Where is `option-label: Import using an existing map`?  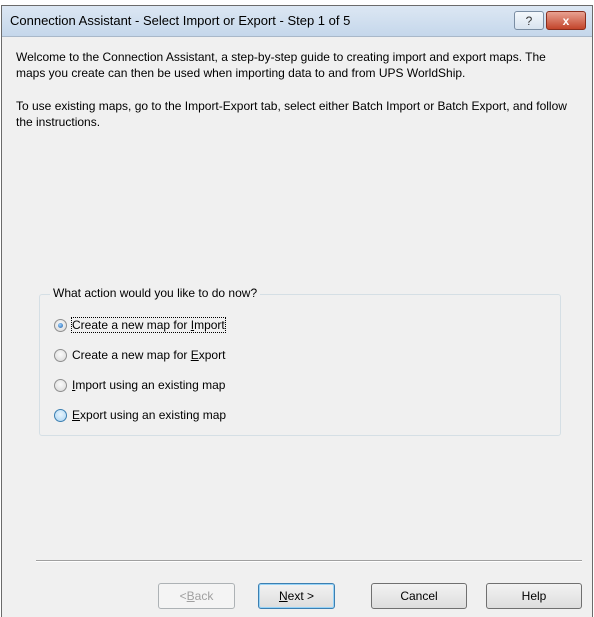
option-label: Import using an existing map is located at coordinates (149, 385).